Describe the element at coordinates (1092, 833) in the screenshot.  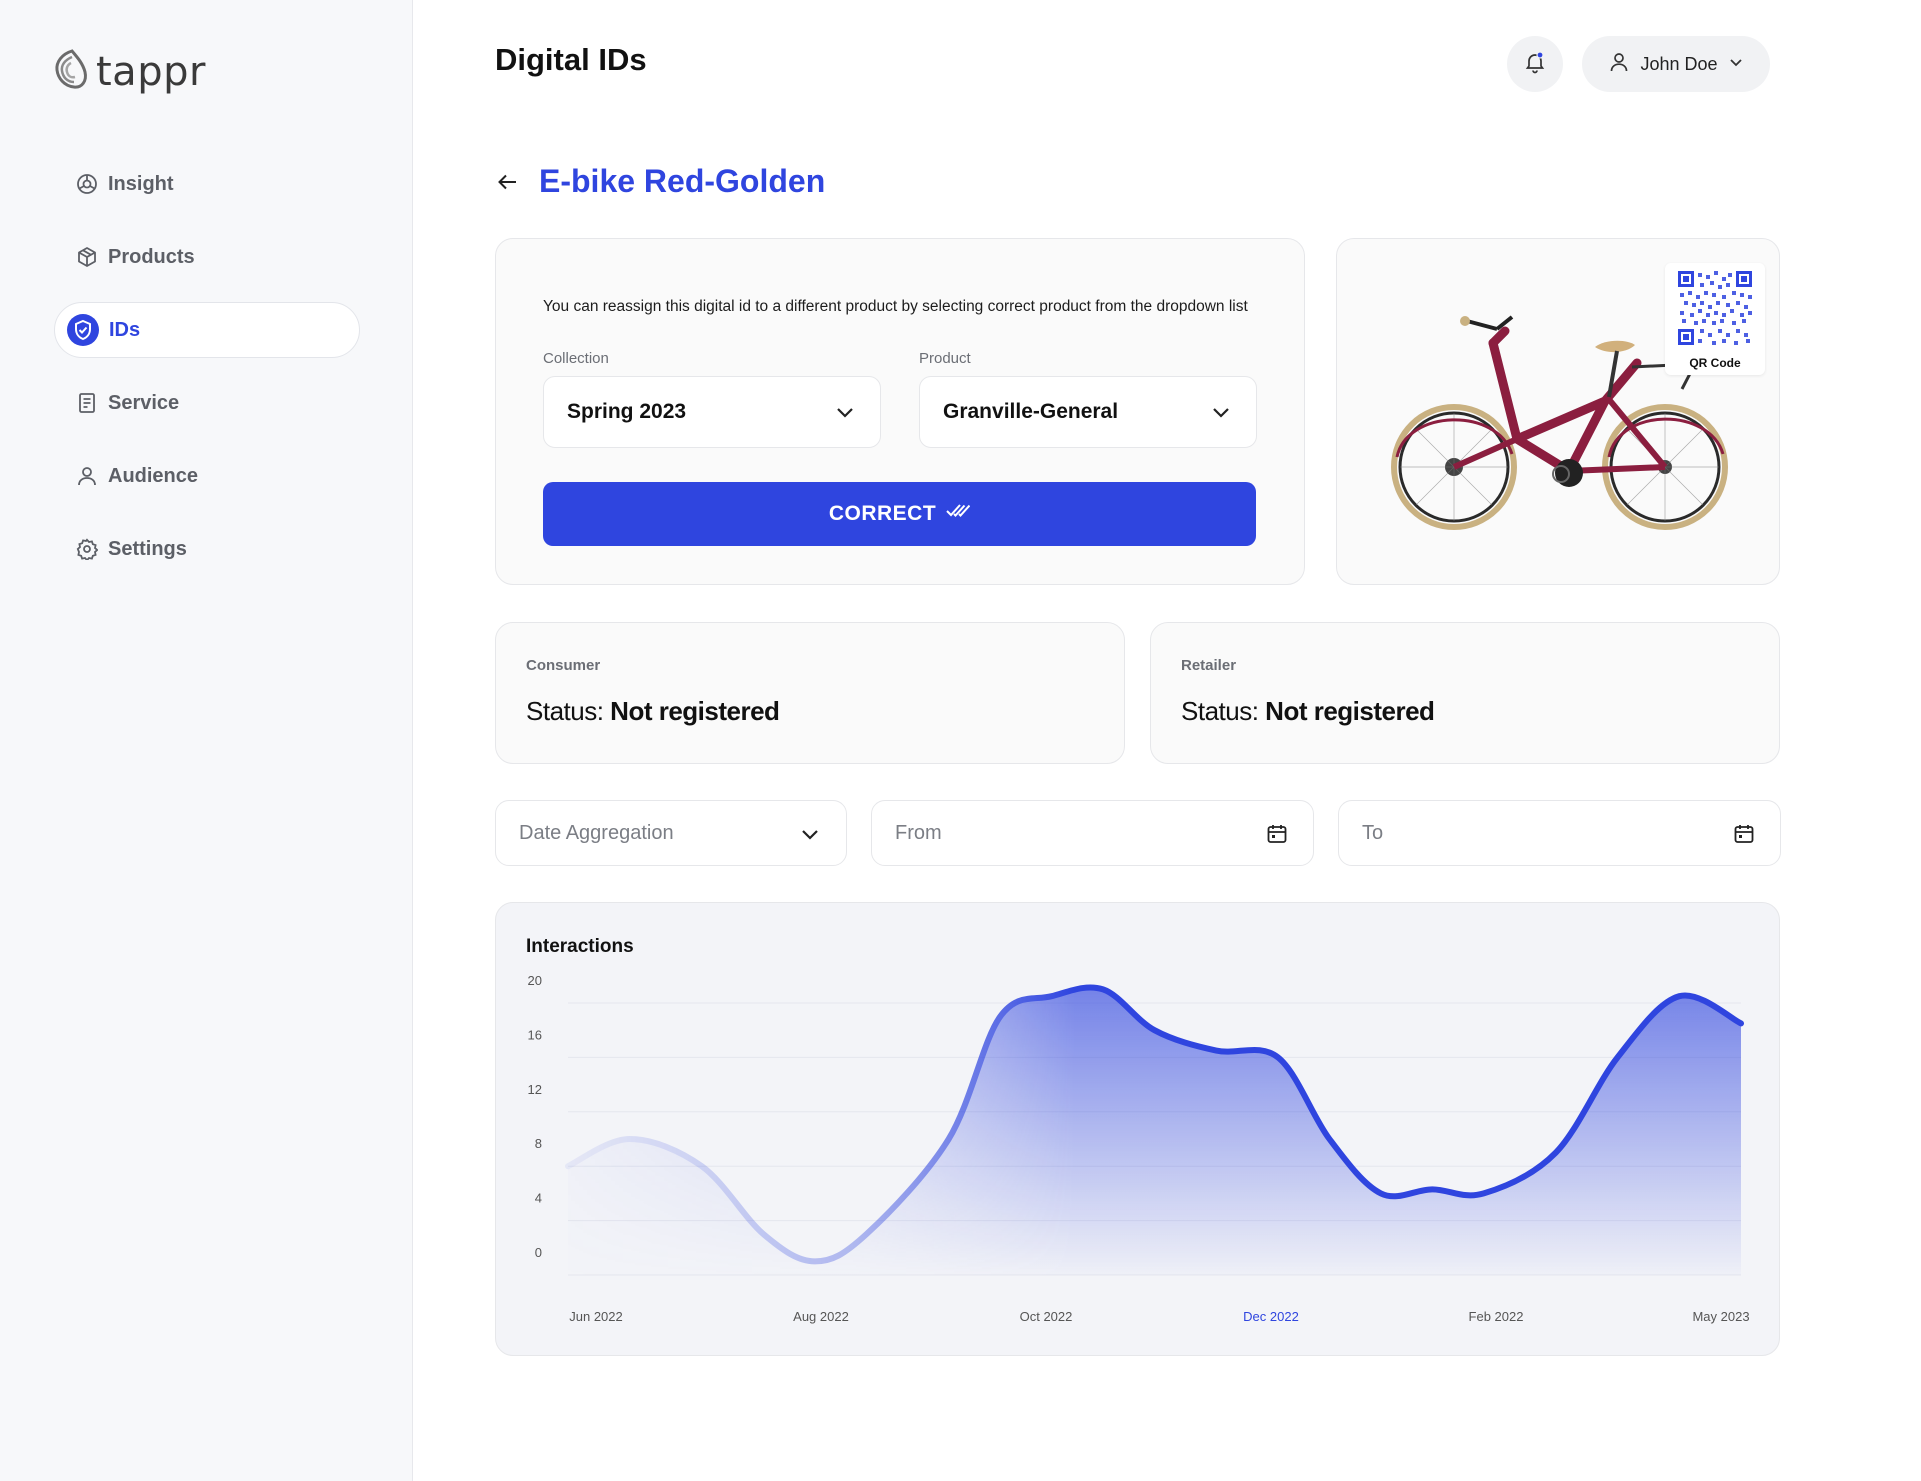
I see `from-date-input: From` at that location.